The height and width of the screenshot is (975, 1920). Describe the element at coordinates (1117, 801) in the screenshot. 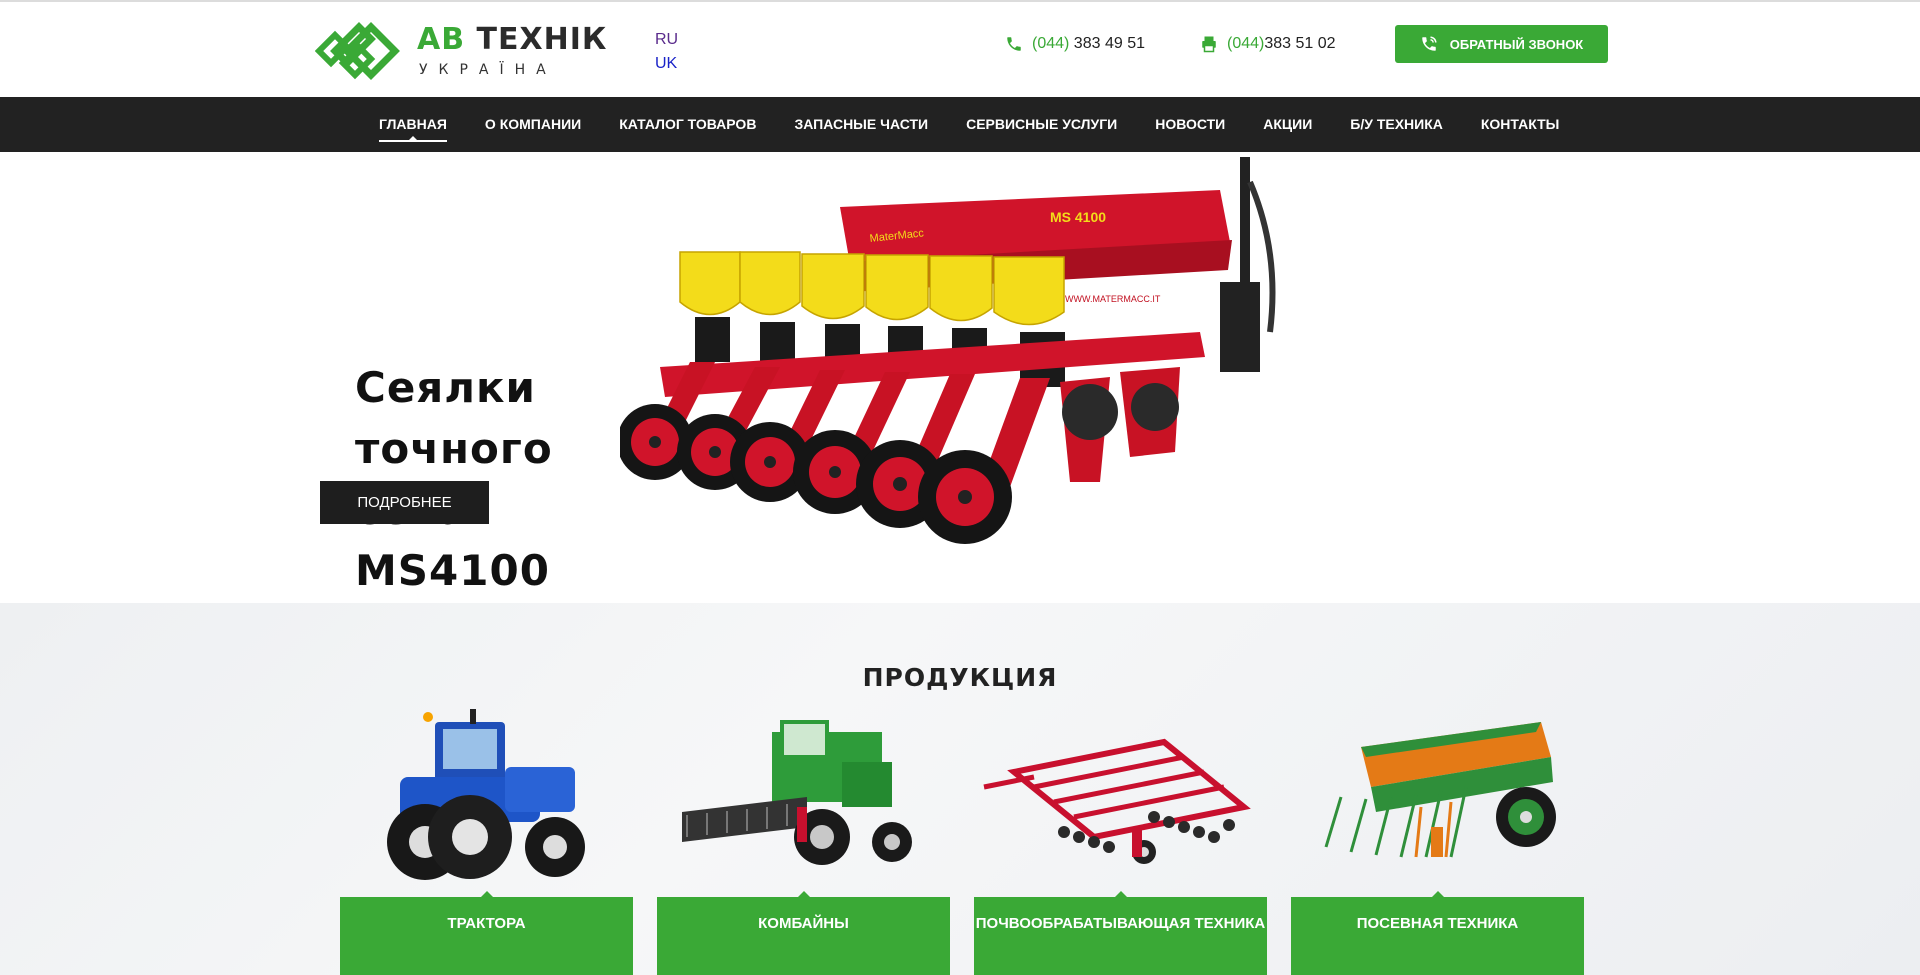

I see `tillage-image` at that location.